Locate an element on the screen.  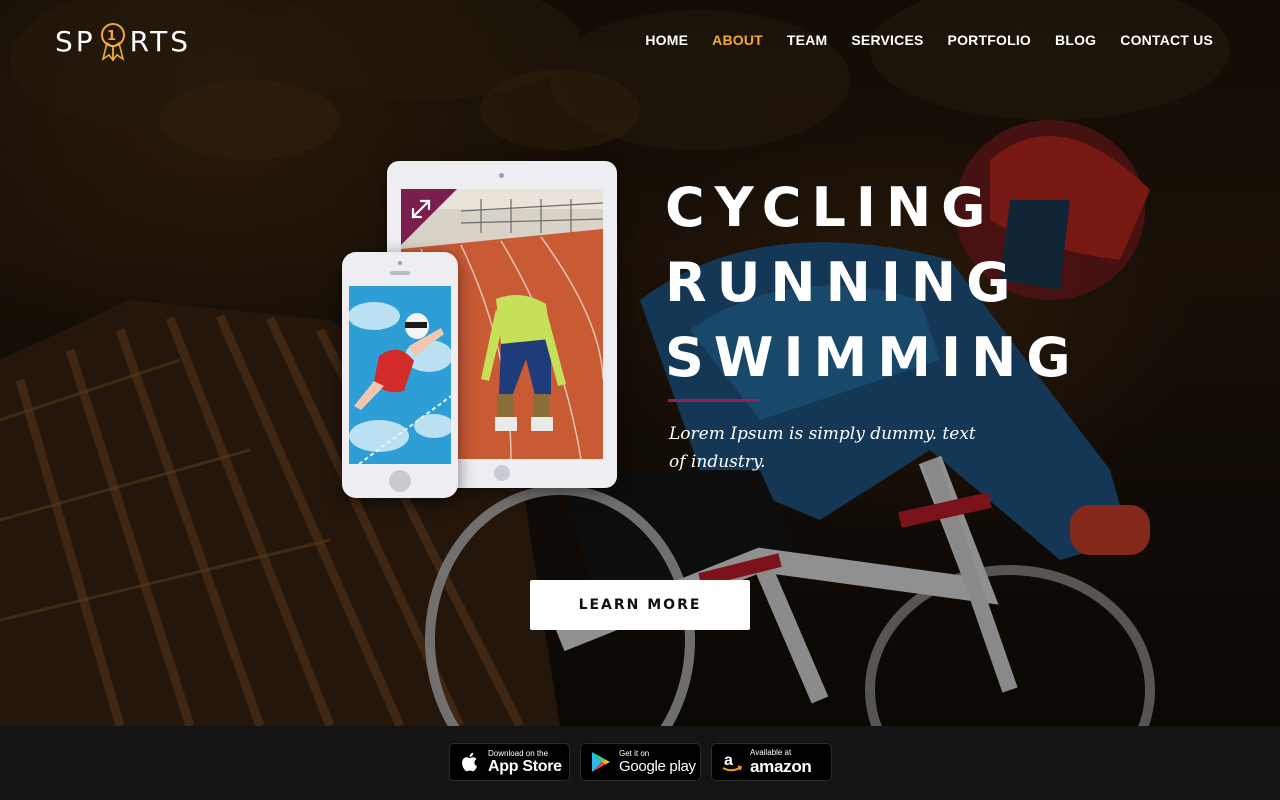
nav-team: TEAM is located at coordinates (807, 40).